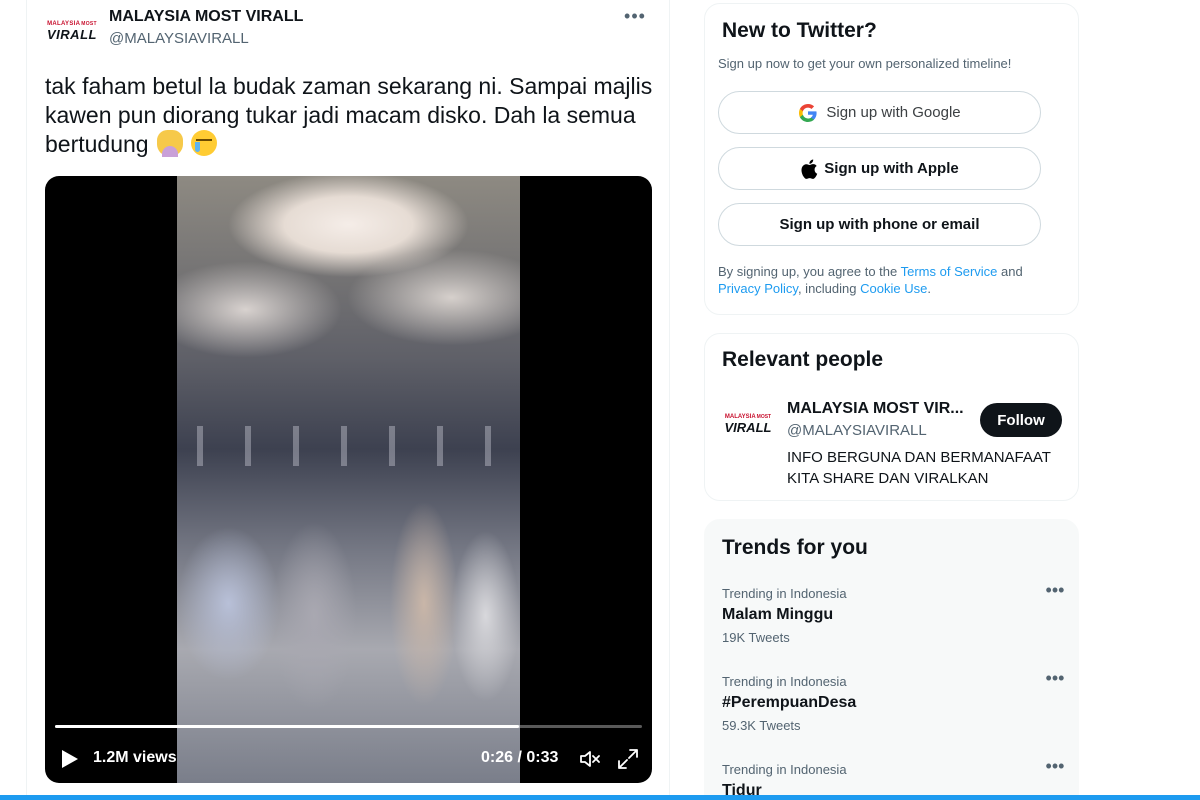  What do you see at coordinates (600, 797) in the screenshot?
I see `bottom-banner-edge` at bounding box center [600, 797].